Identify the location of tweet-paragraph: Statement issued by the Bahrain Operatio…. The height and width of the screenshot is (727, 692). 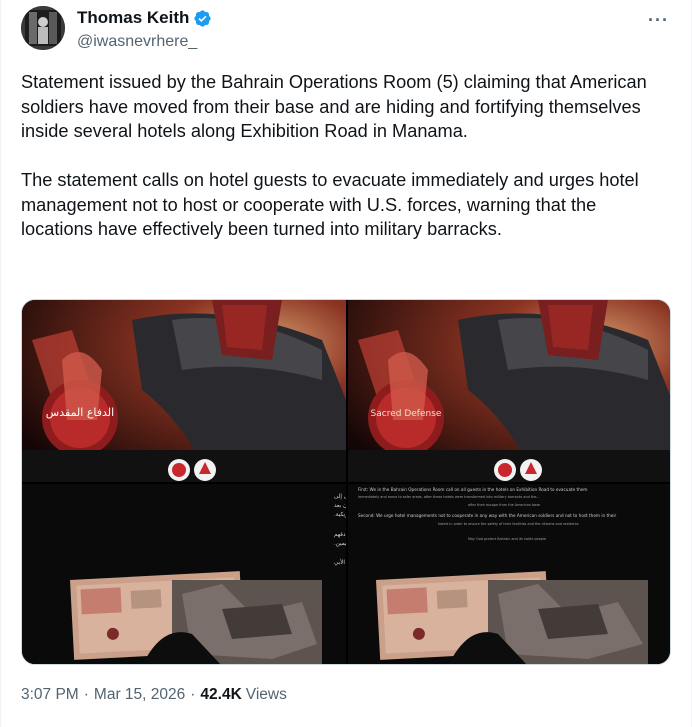
(334, 106).